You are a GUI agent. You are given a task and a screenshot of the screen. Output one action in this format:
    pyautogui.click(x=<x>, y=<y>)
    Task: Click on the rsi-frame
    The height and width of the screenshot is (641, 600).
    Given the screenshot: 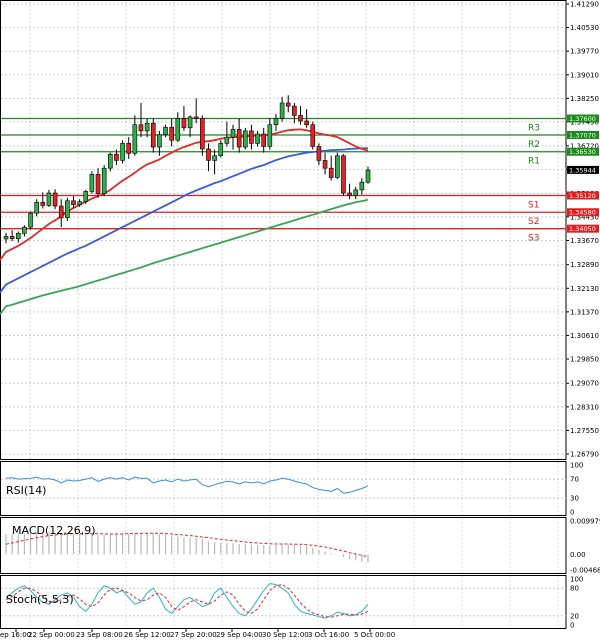 What is the action you would take?
    pyautogui.click(x=283, y=488)
    